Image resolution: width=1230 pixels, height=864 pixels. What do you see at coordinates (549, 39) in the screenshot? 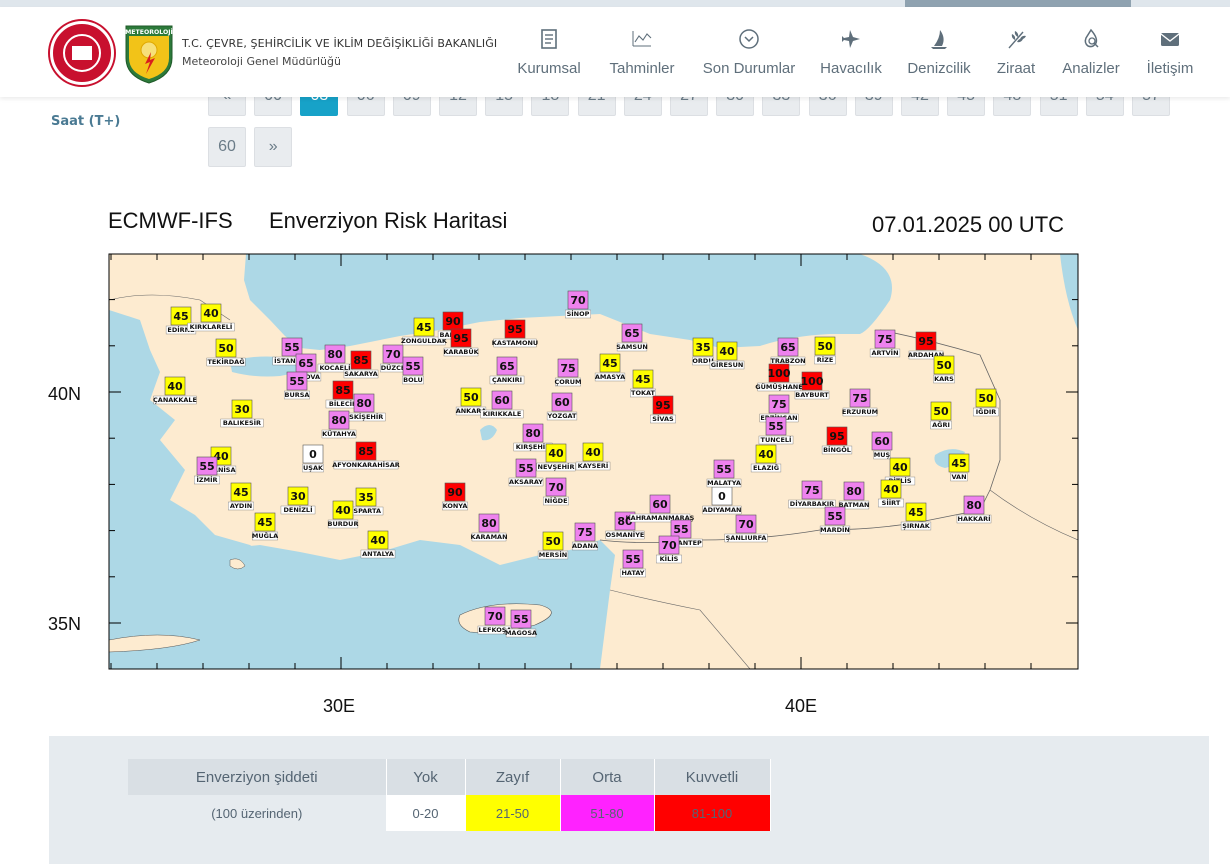
I see `document-icon` at bounding box center [549, 39].